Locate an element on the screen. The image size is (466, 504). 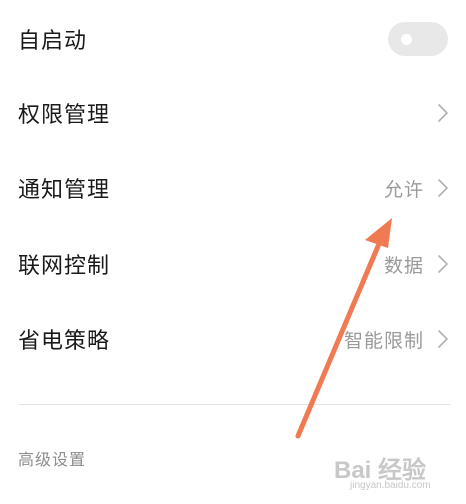
row-power-saving-policy: 省电策略 智能限制 is located at coordinates (233, 339).